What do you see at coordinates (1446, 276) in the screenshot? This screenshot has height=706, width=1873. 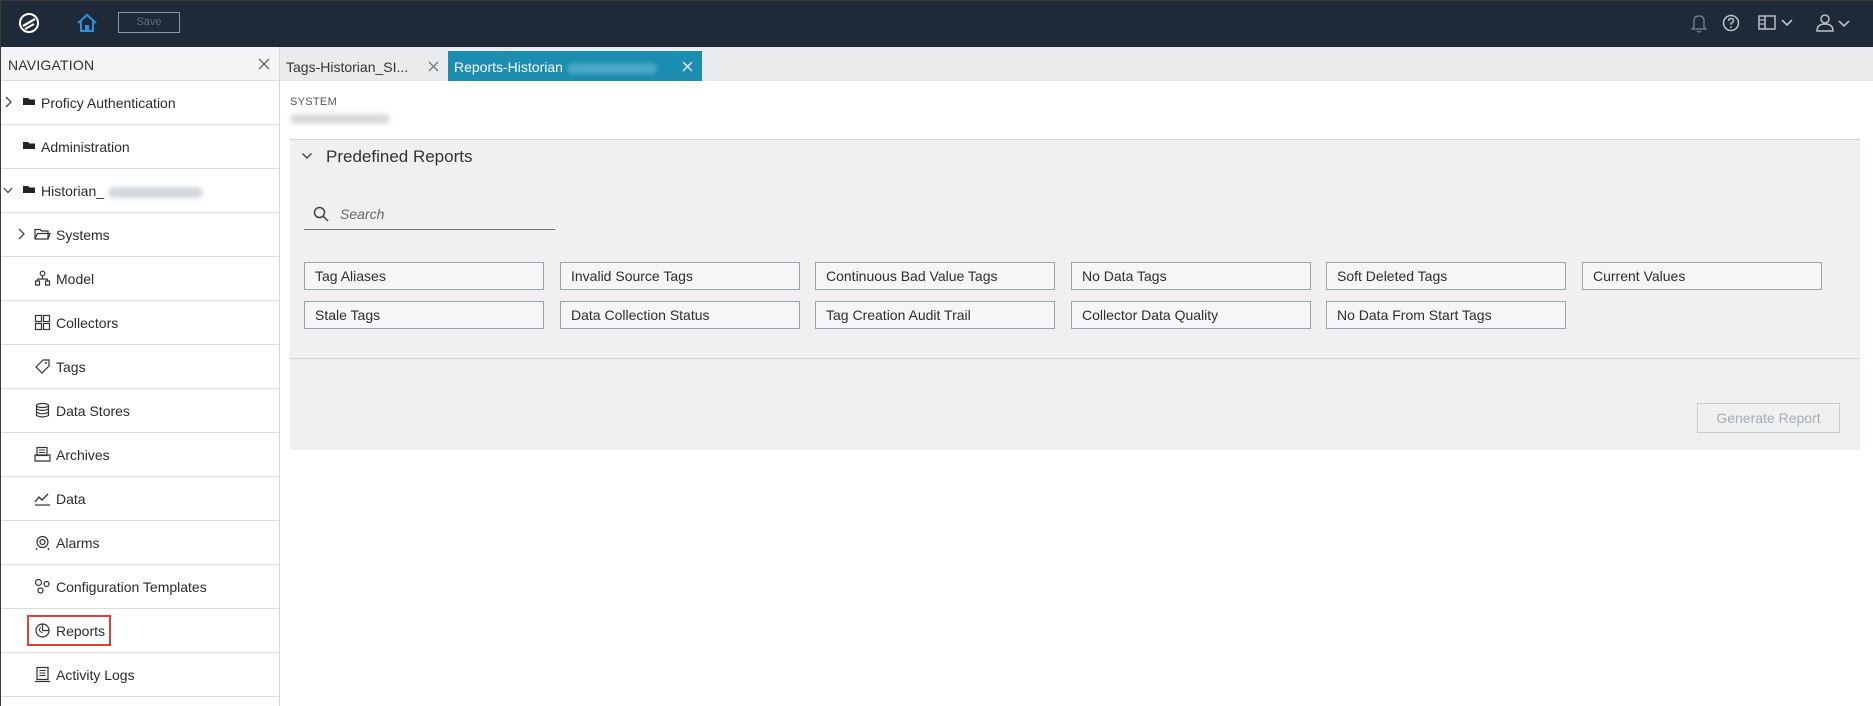 I see `report-soft-deleted-tags: Soft Deleted Tags` at bounding box center [1446, 276].